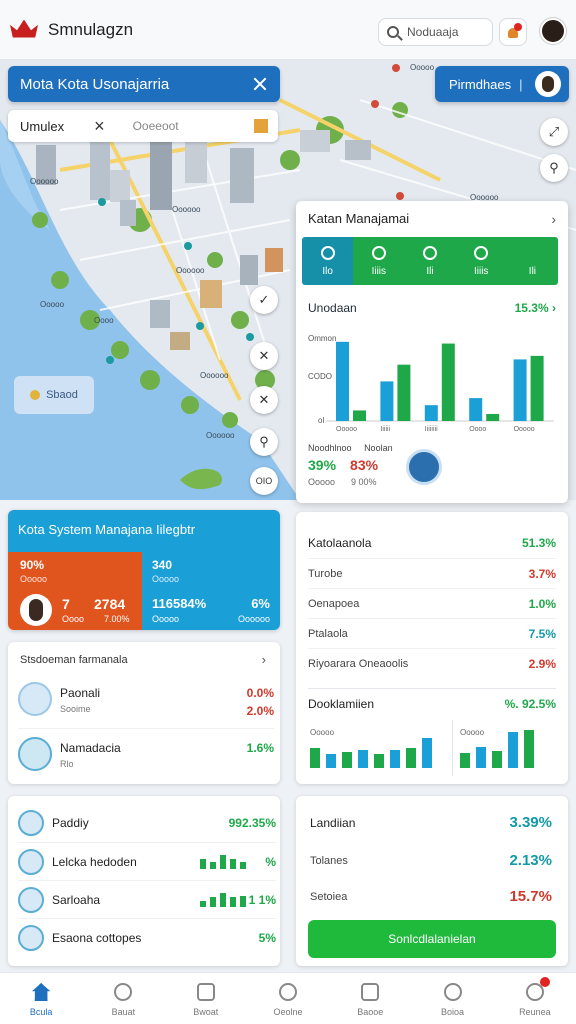  I want to click on expand-icon: ⤢, so click(554, 132).